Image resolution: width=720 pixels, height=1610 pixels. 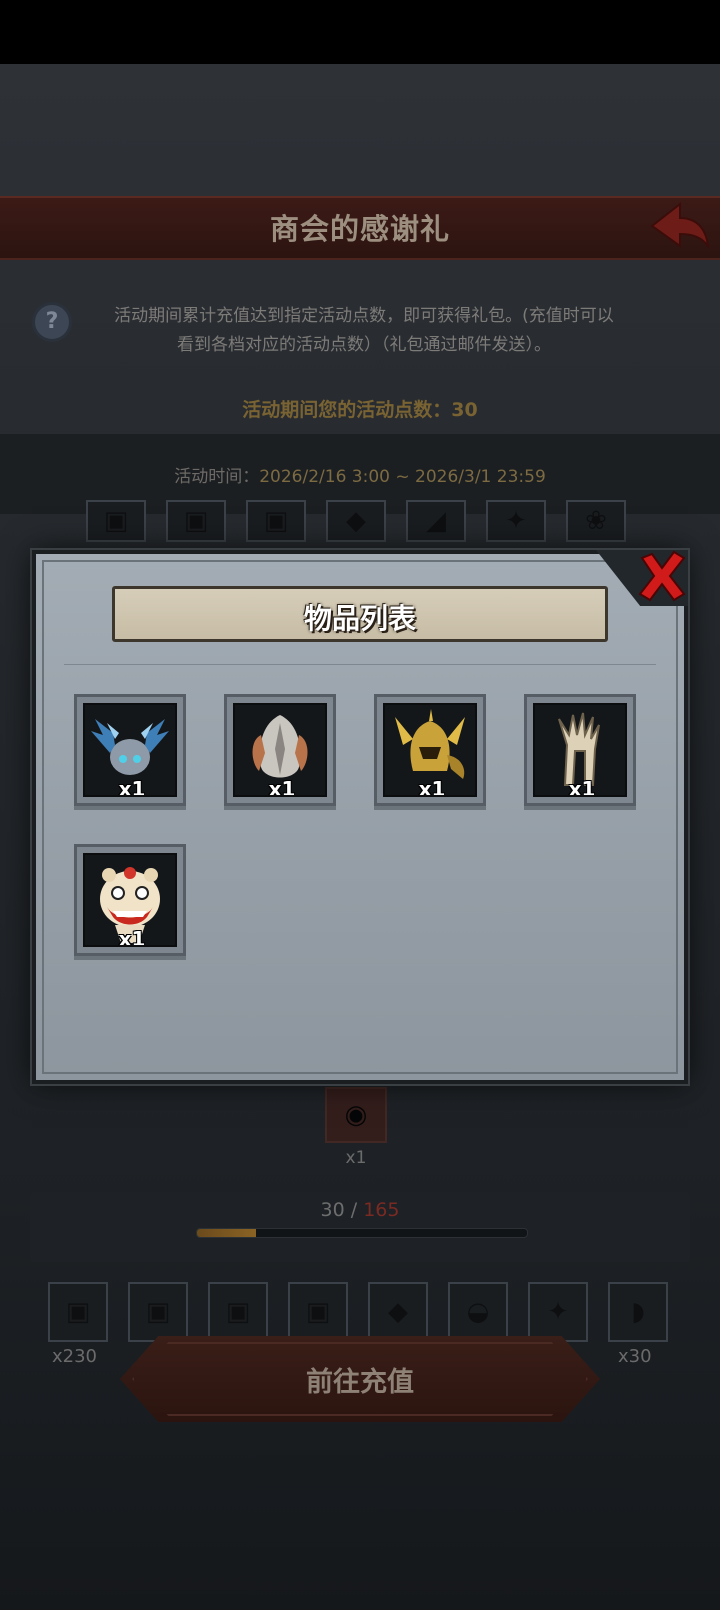 I want to click on bowl-icon: ◒, so click(x=478, y=1312).